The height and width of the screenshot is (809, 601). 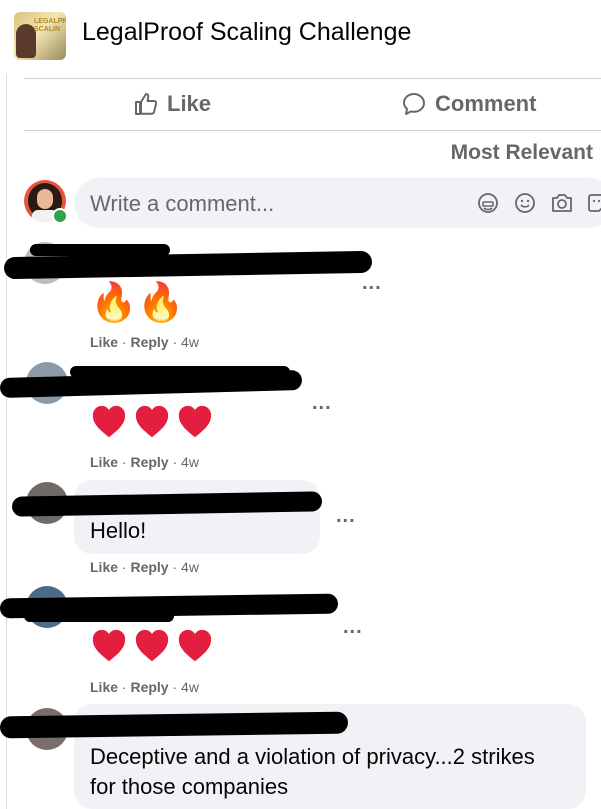 I want to click on comment-text: Hello!, so click(x=118, y=530).